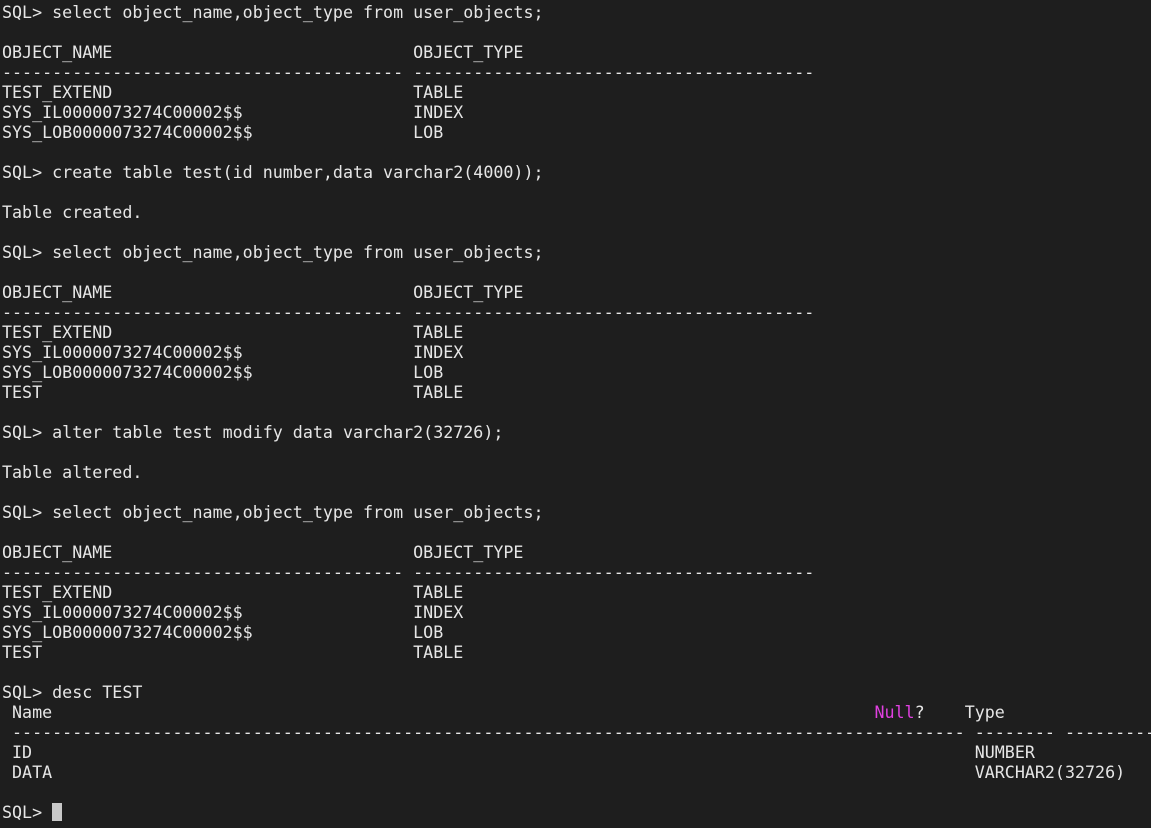 This screenshot has height=828, width=1151. I want to click on desc-header-type: ? Type, so click(959, 712).